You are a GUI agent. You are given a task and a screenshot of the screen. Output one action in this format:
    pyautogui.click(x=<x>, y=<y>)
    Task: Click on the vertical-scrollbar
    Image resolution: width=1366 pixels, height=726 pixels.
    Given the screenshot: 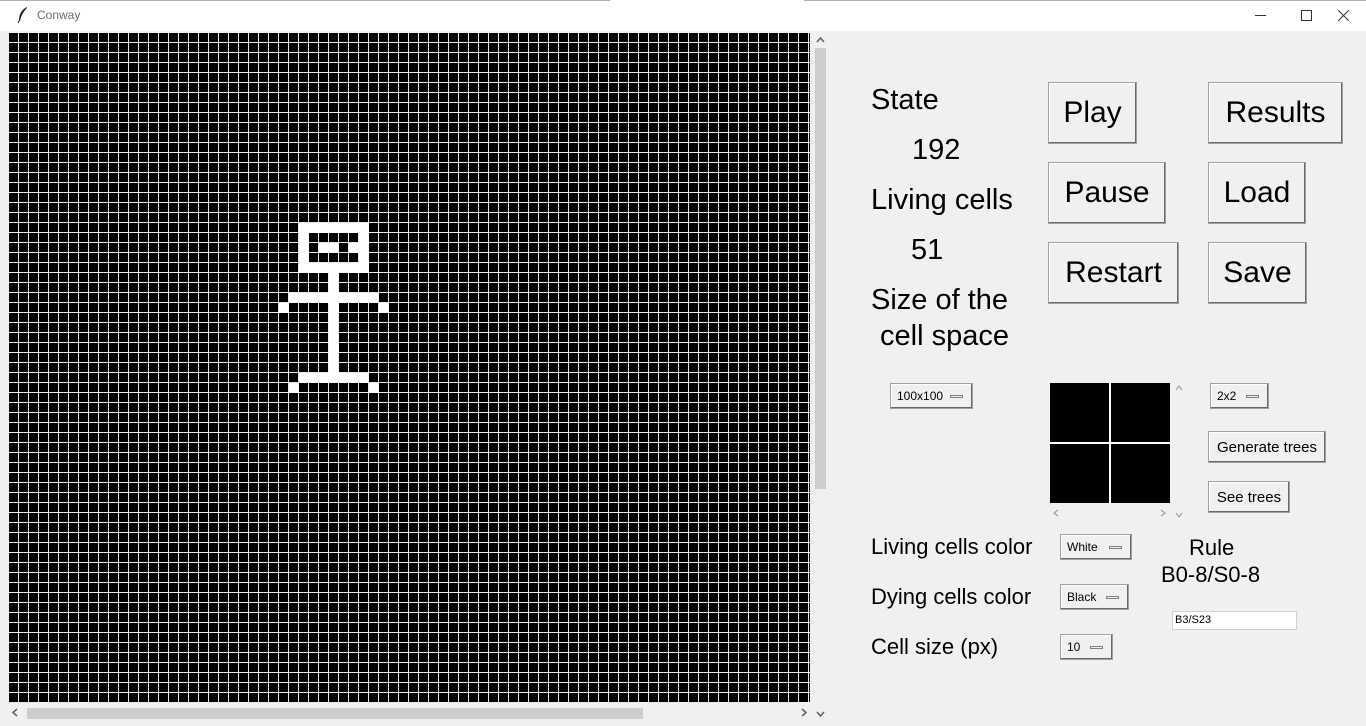 What is the action you would take?
    pyautogui.click(x=820, y=377)
    